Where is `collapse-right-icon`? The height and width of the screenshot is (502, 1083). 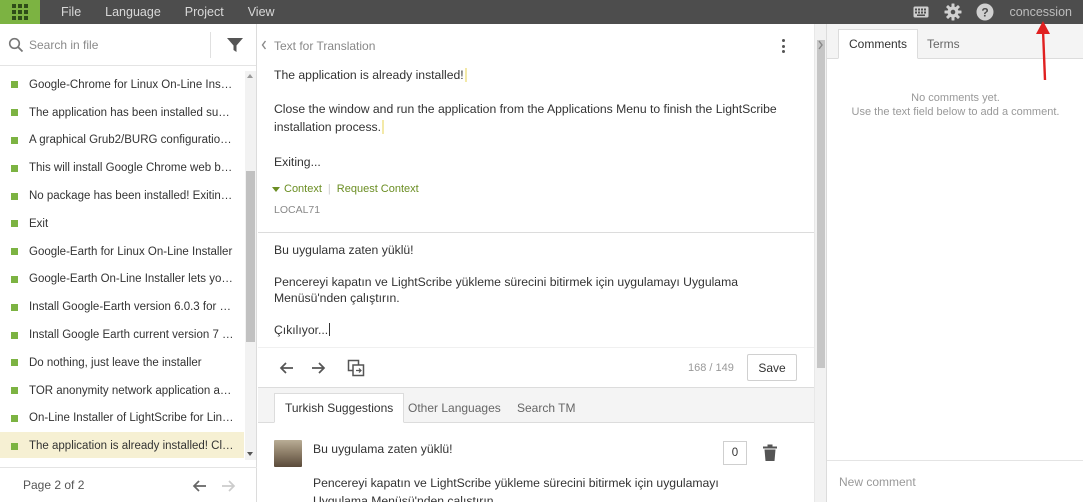 collapse-right-icon is located at coordinates (820, 45).